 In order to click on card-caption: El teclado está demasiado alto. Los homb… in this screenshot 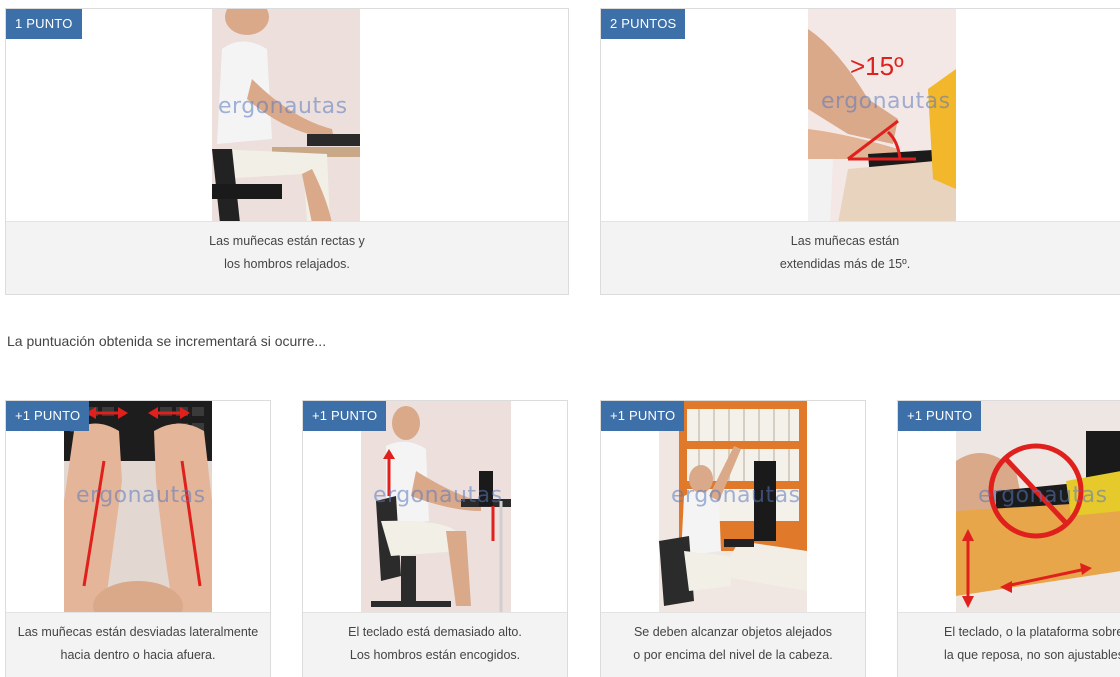, I will do `click(435, 644)`.